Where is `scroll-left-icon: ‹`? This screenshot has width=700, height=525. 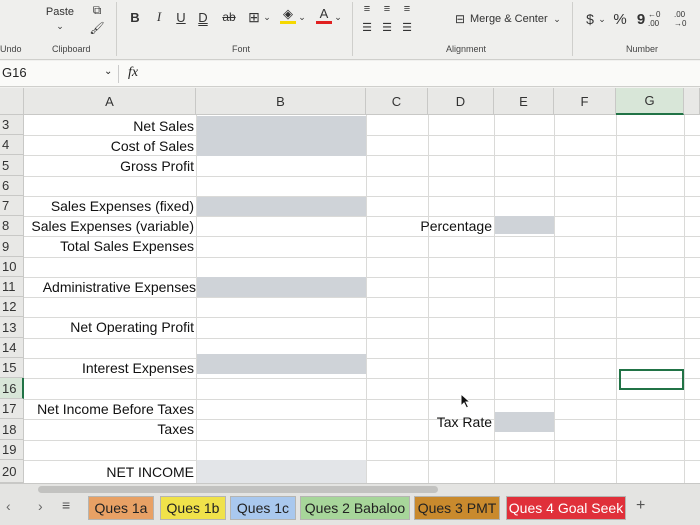
scroll-left-icon: ‹ is located at coordinates (8, 506).